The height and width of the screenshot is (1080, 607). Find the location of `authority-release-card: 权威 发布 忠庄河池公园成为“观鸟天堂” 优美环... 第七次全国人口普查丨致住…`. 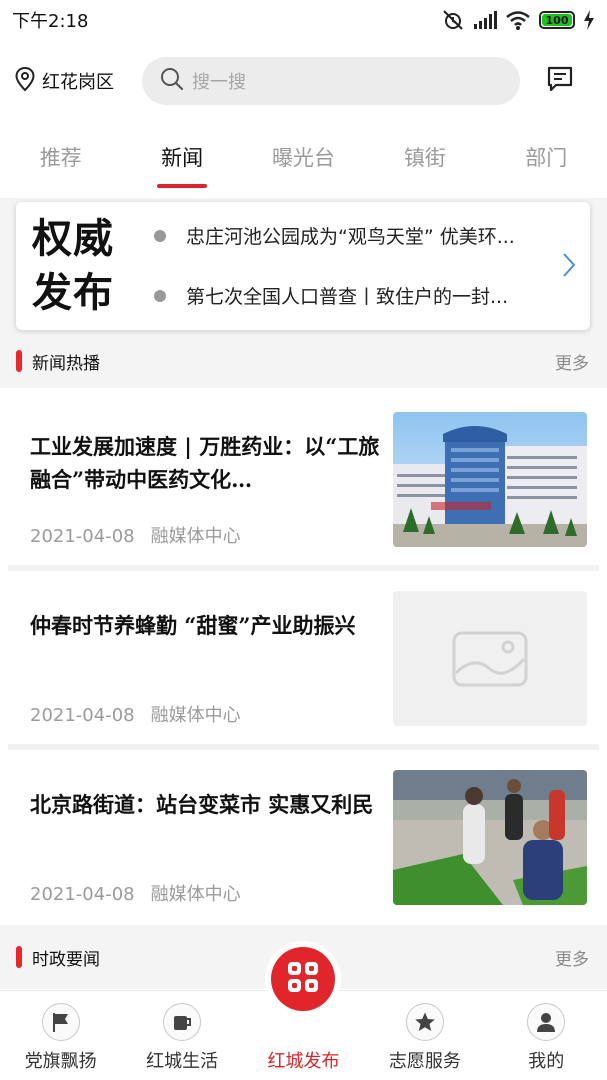

authority-release-card: 权威 发布 忠庄河池公园成为“观鸟天堂” 优美环... 第七次全国人口普查丨致住… is located at coordinates (303, 266).